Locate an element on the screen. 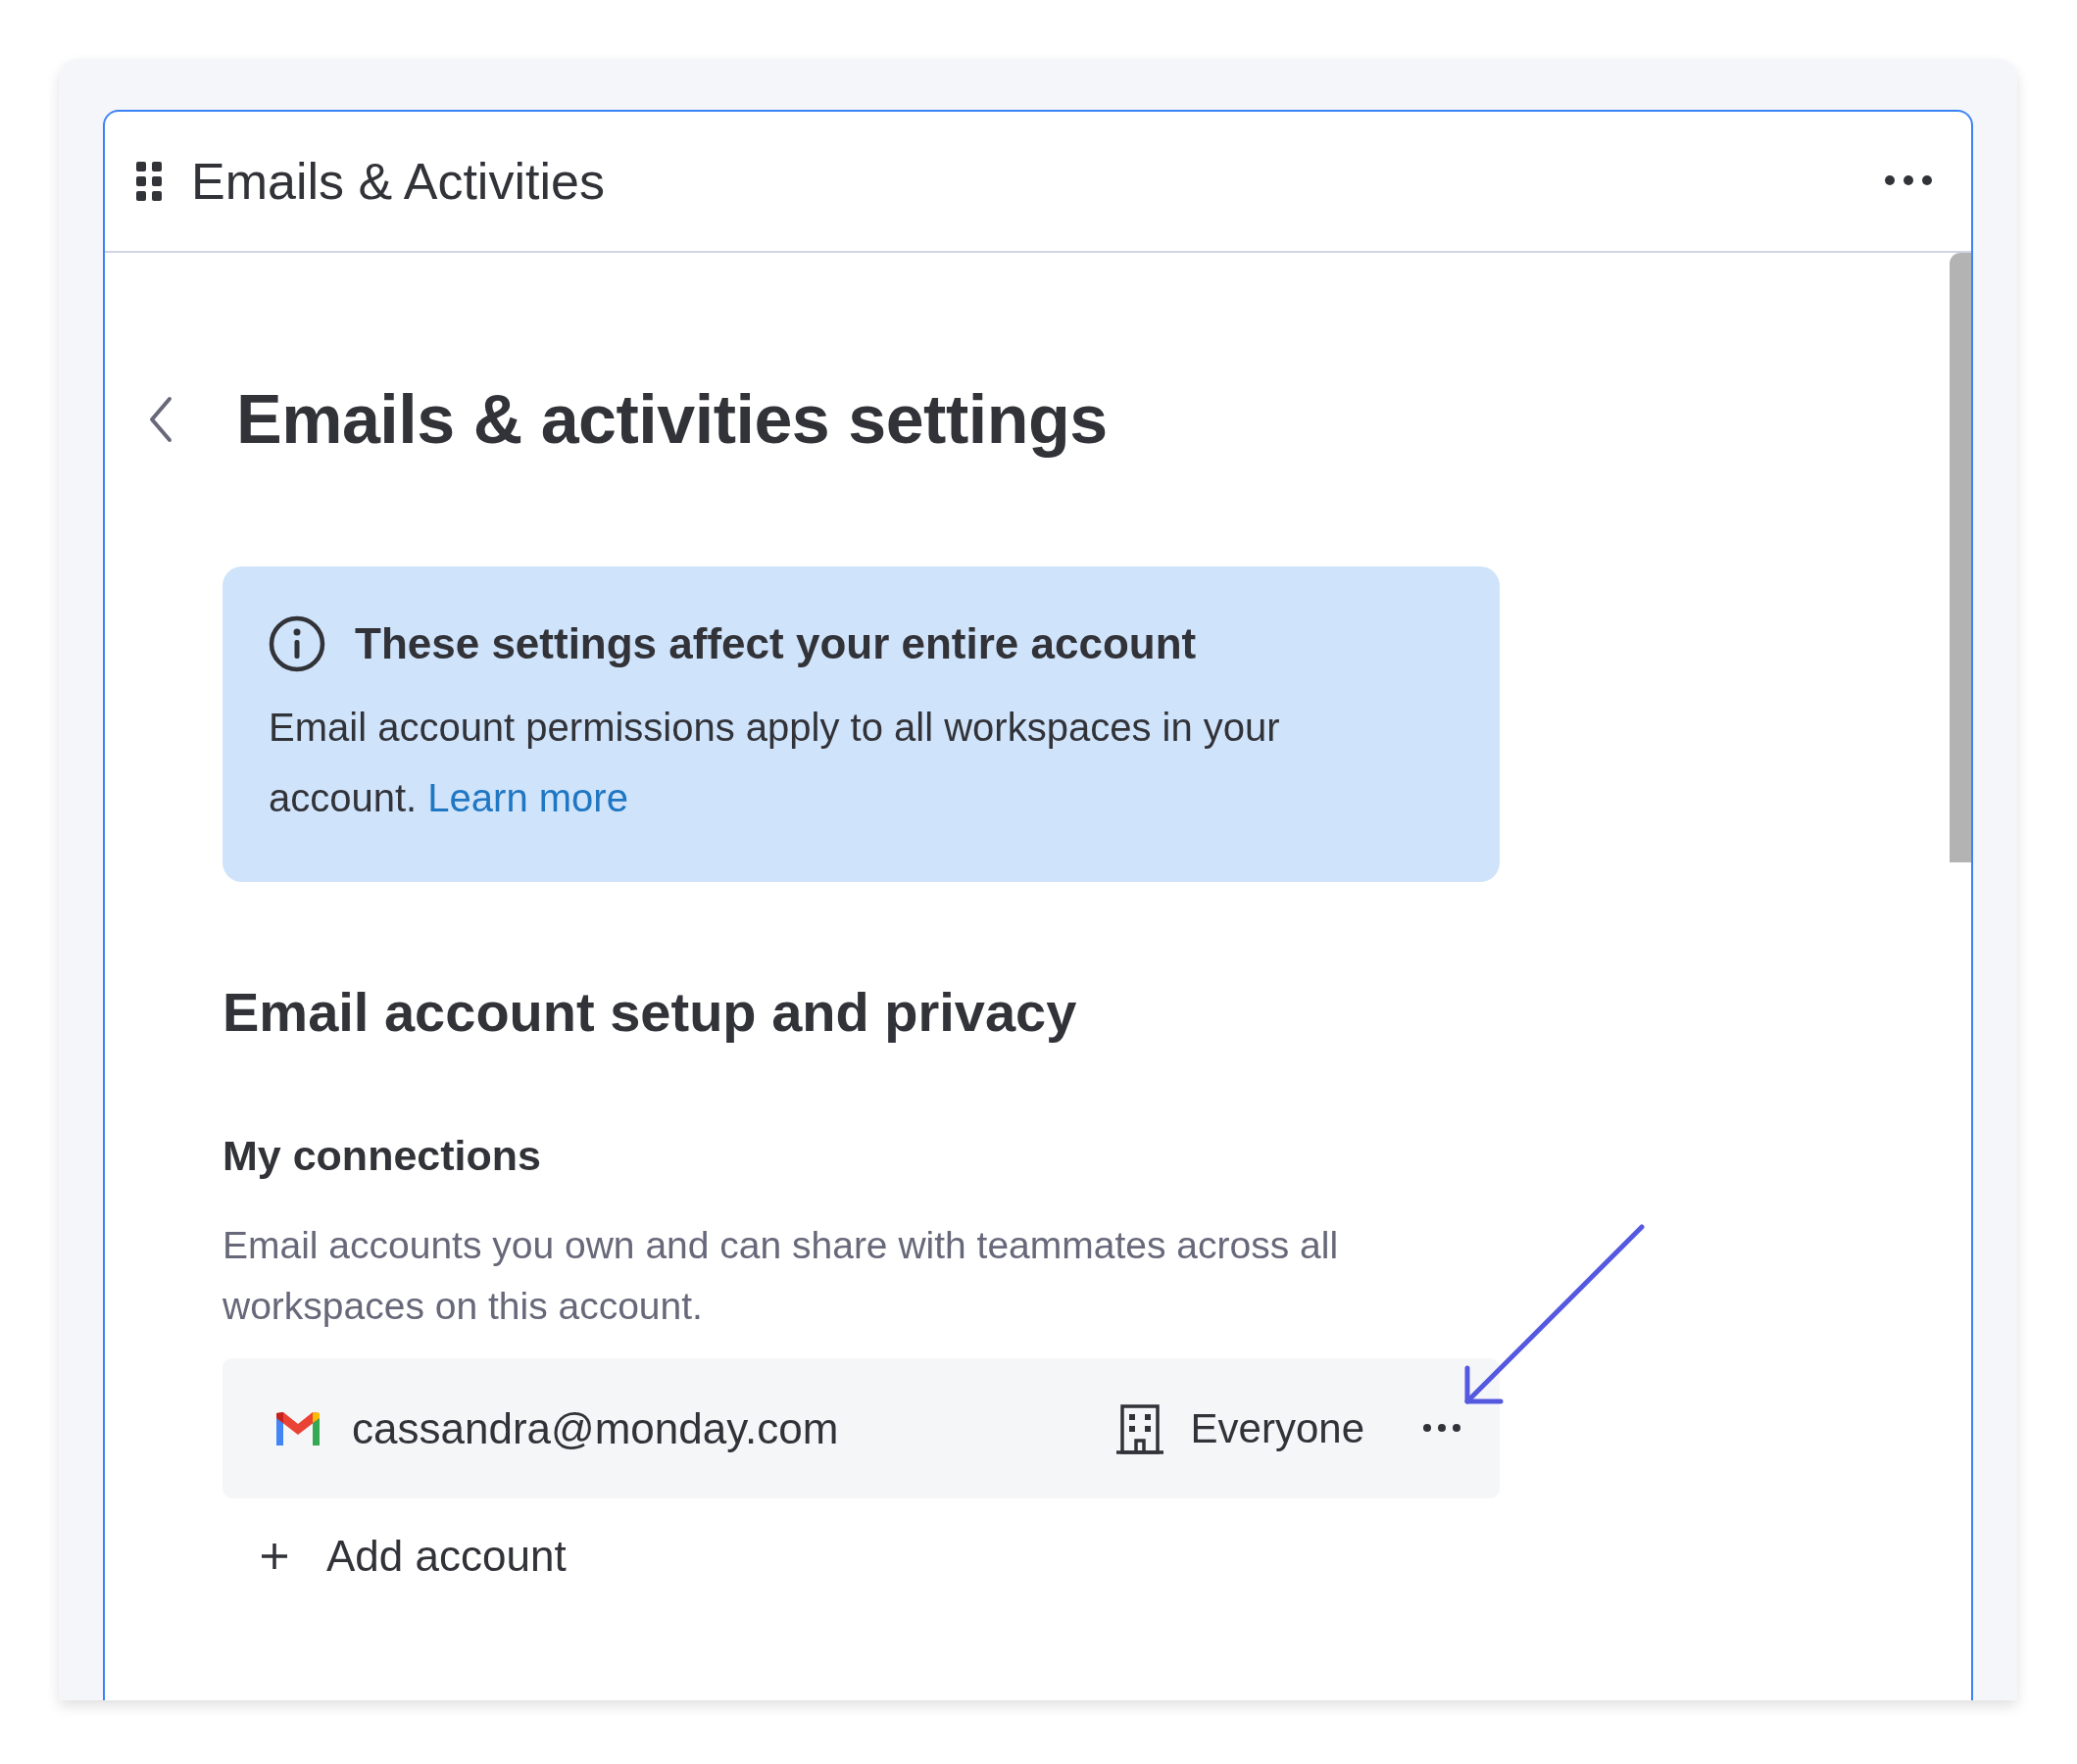  account-email: cassandra@monday.com is located at coordinates (596, 1428).